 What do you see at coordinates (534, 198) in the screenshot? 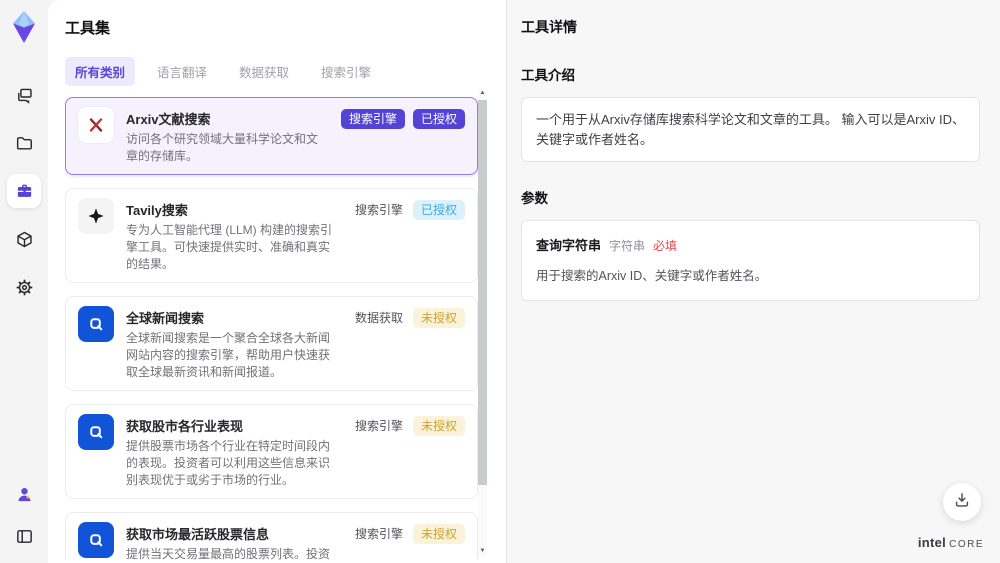
I see `params-heading: 参数` at bounding box center [534, 198].